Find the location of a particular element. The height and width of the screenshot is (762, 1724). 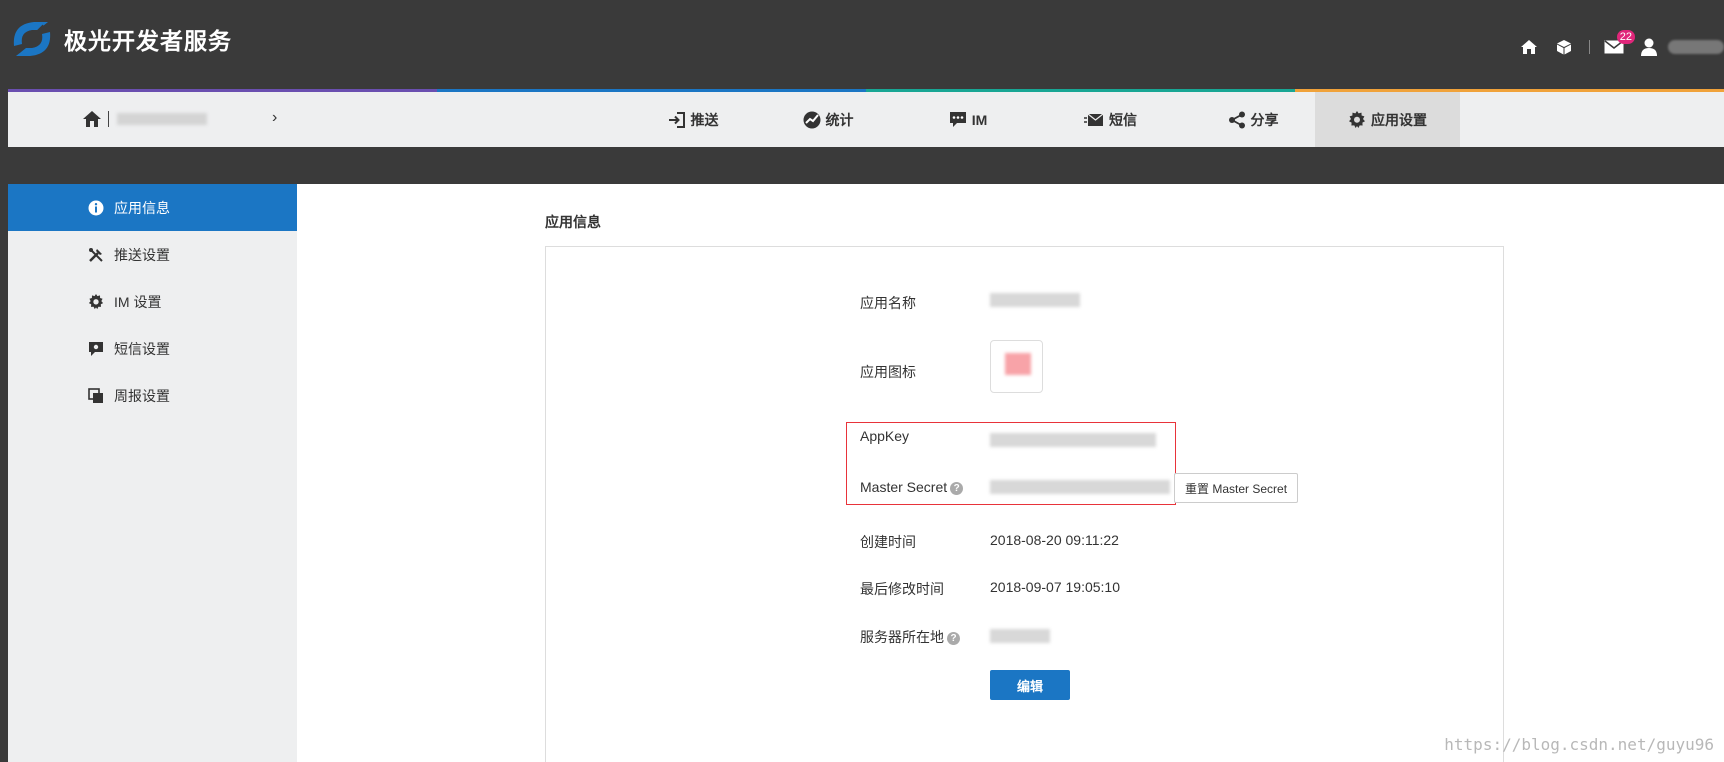

header-icons: 22 is located at coordinates (1614, 44).